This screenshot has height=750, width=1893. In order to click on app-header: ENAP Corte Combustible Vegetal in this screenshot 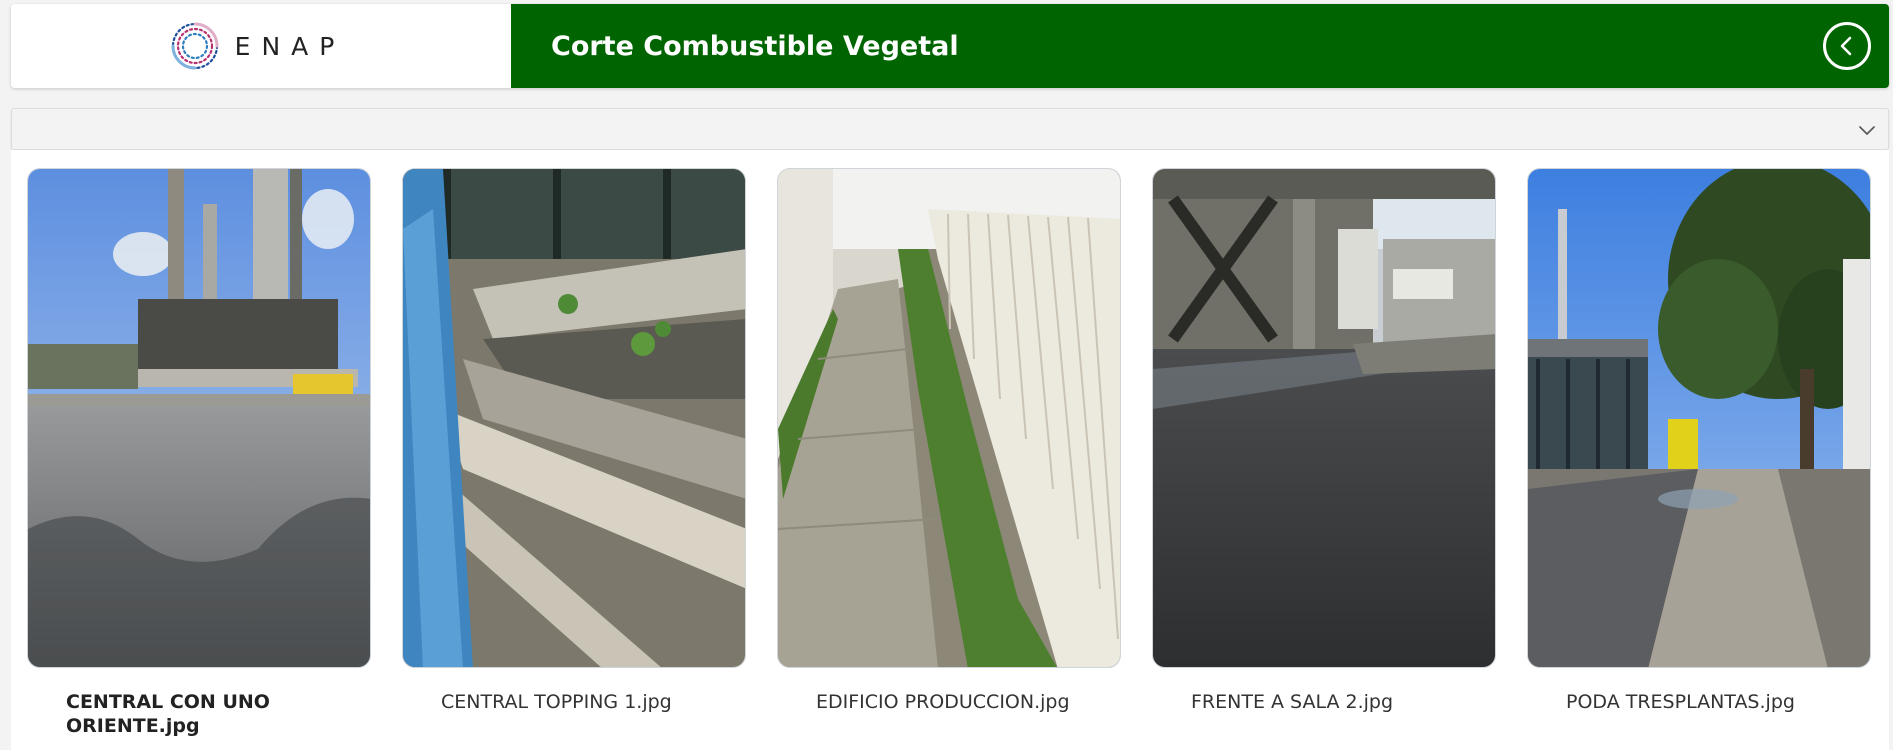, I will do `click(950, 46)`.